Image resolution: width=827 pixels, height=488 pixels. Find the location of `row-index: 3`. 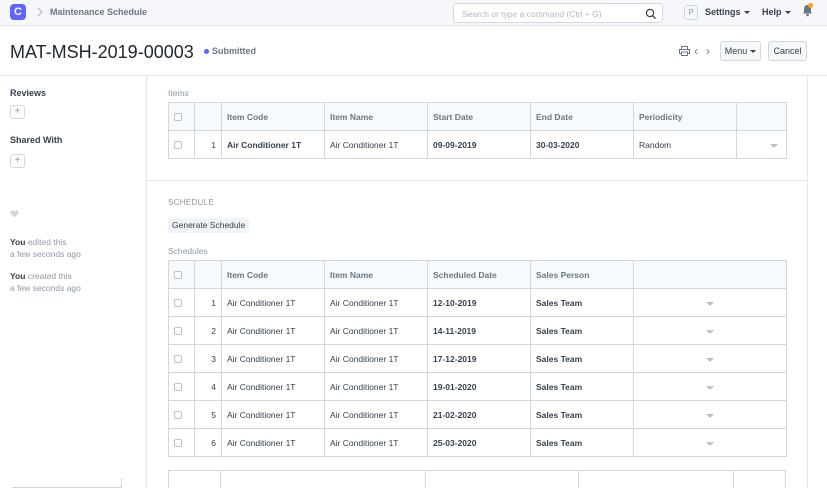

row-index: 3 is located at coordinates (208, 358).